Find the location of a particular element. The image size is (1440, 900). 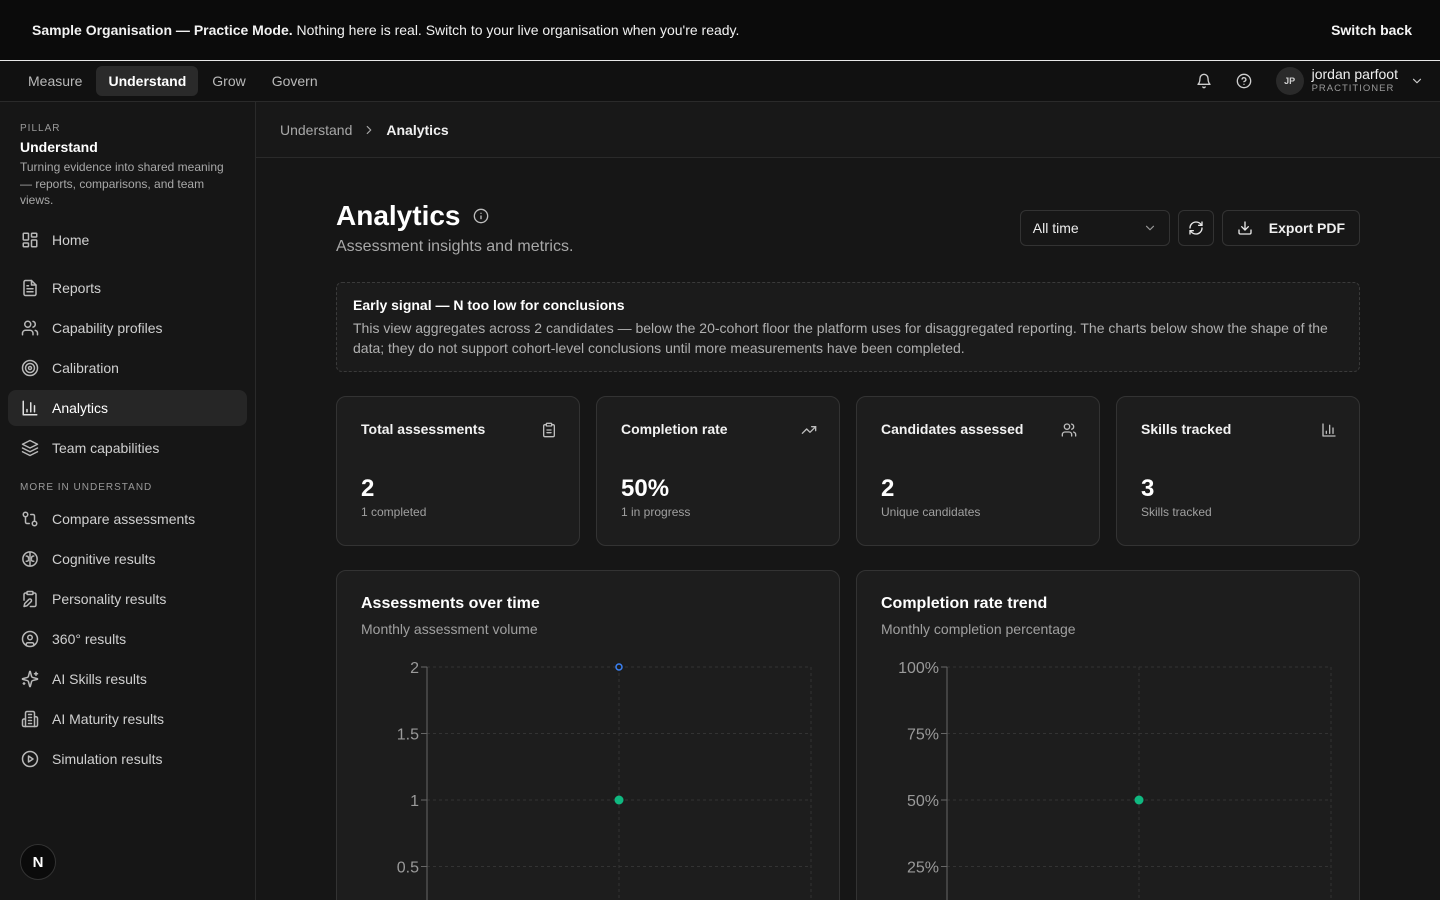

sidebar-item-label: 360° results is located at coordinates (89, 638).